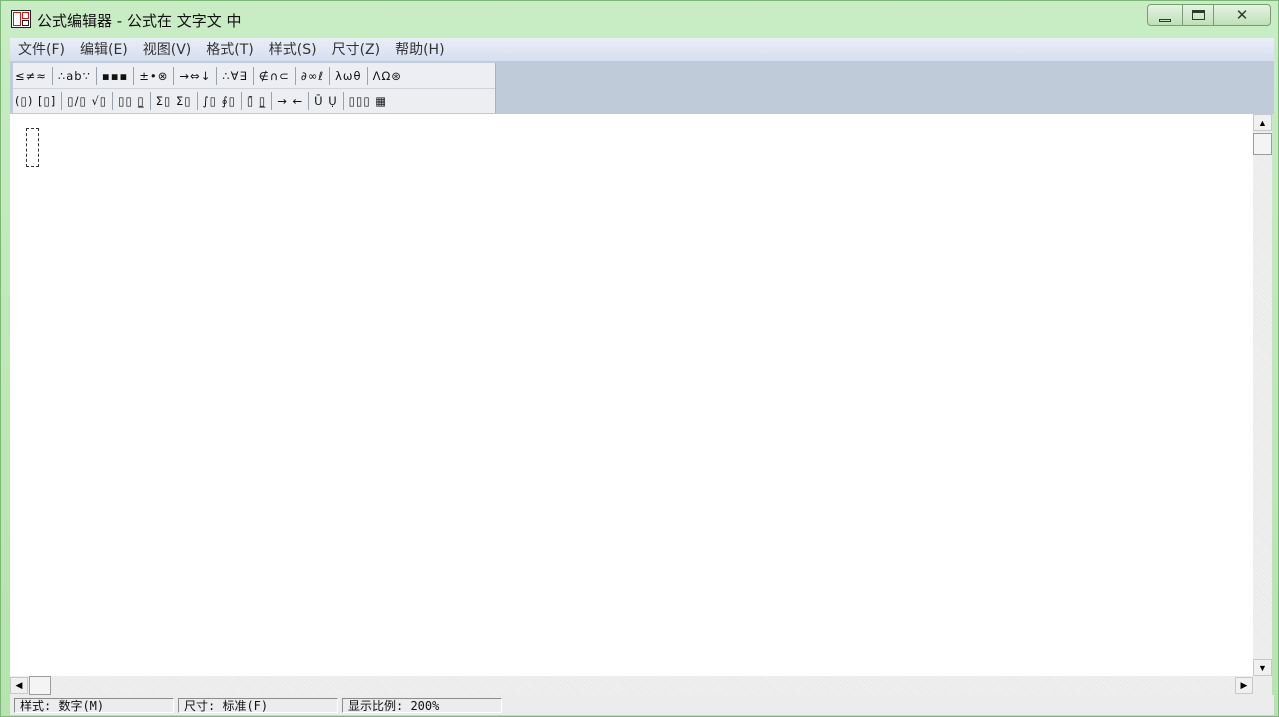 The height and width of the screenshot is (717, 1279). I want to click on menu-file: 文件(F), so click(41, 50).